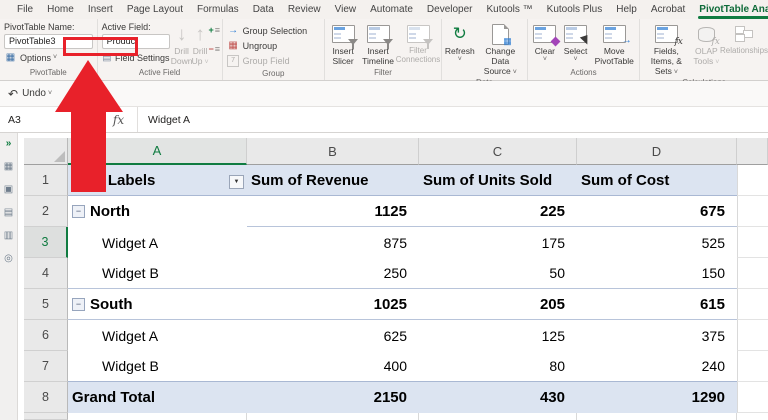 The width and height of the screenshot is (768, 420). What do you see at coordinates (157, 242) in the screenshot?
I see `cell-A3: Widget A` at bounding box center [157, 242].